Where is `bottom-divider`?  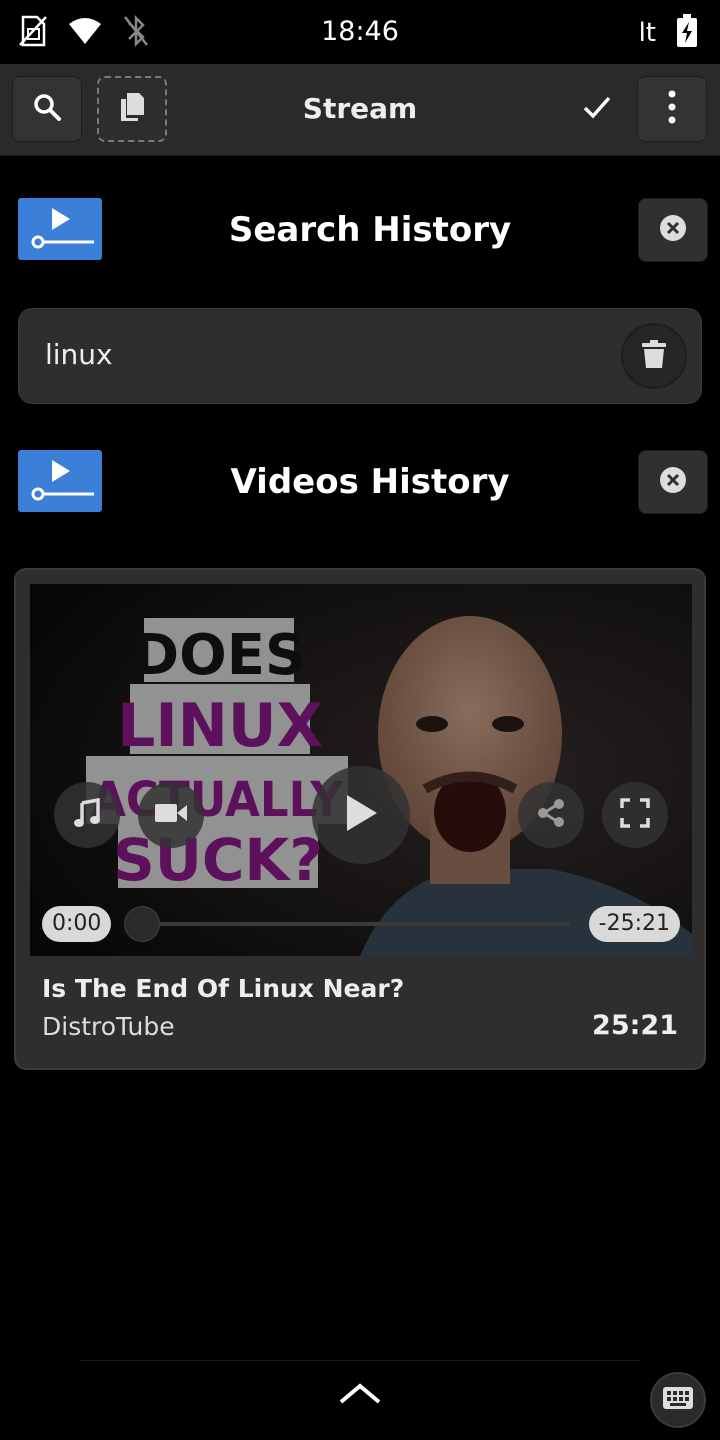
bottom-divider is located at coordinates (360, 1360).